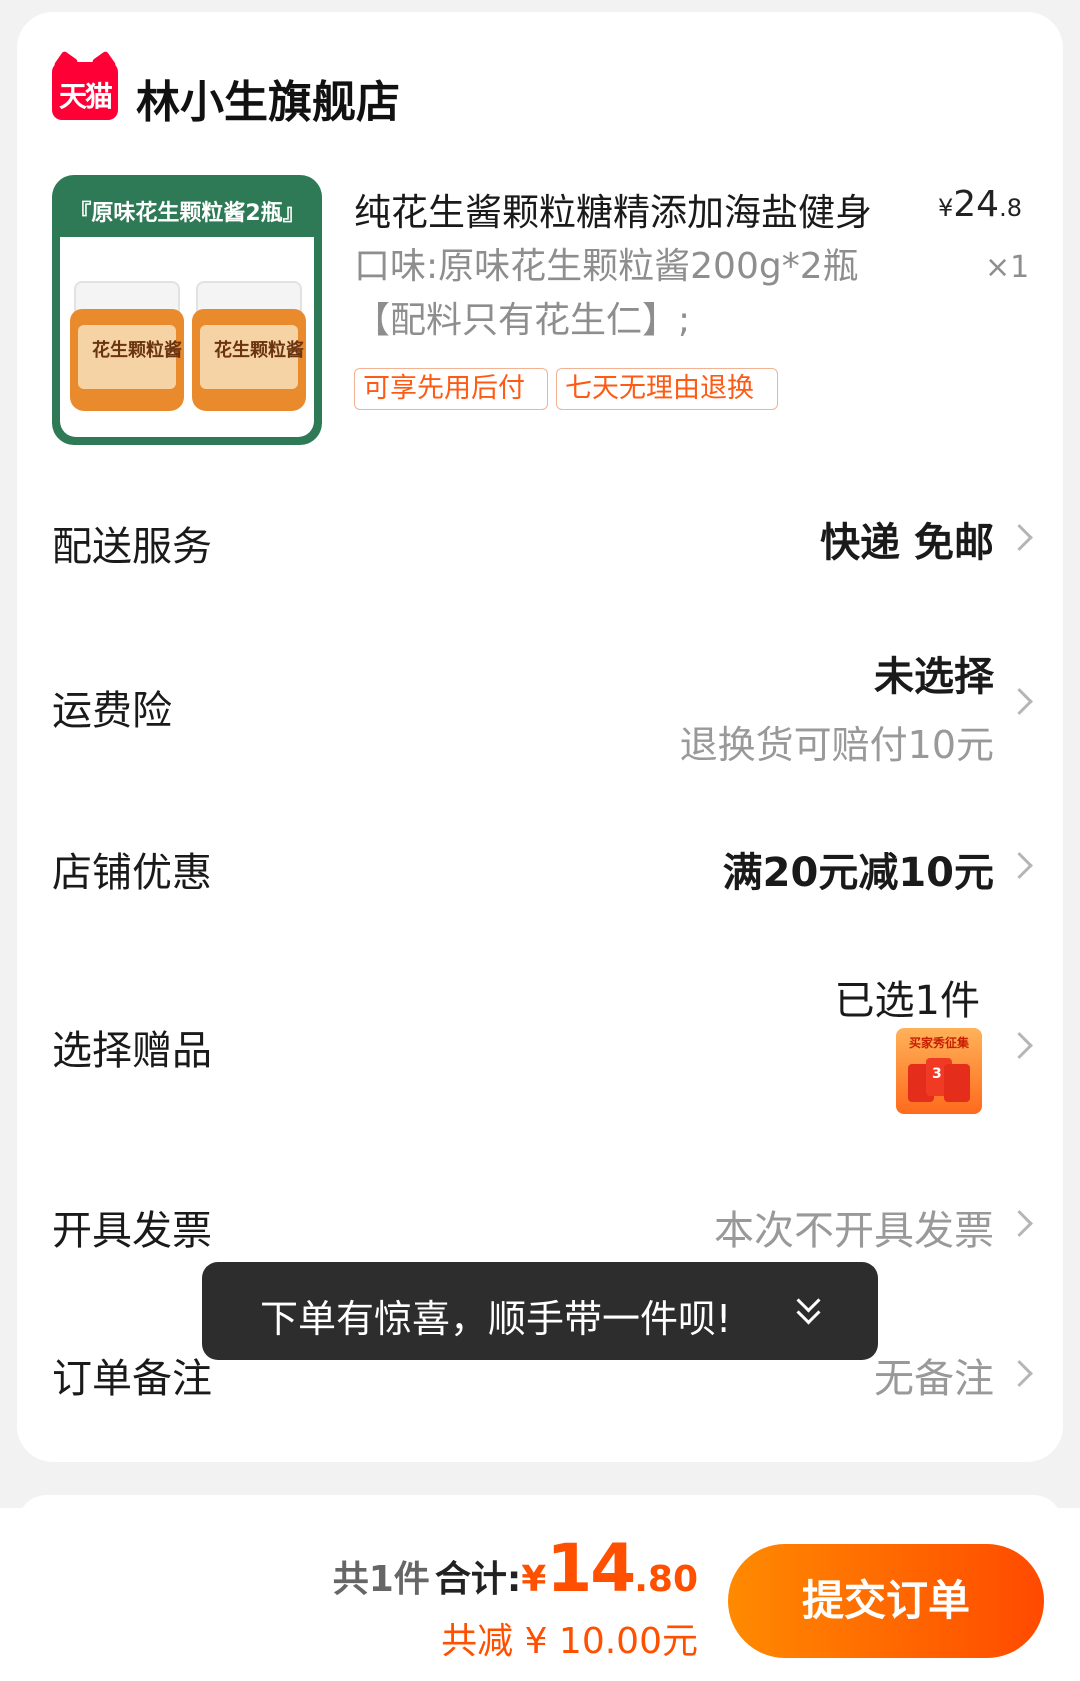  Describe the element at coordinates (934, 1375) in the screenshot. I see `note-value: 无备注` at that location.